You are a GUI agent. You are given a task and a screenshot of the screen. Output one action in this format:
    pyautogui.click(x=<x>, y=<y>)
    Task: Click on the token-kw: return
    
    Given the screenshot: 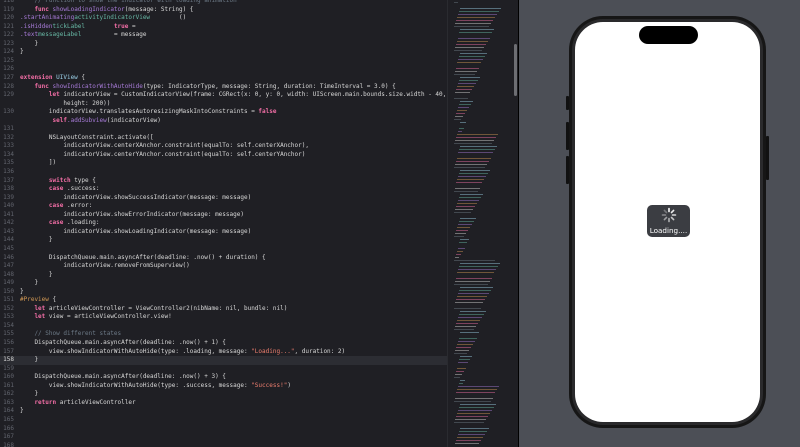 What is the action you would take?
    pyautogui.click(x=40, y=402)
    